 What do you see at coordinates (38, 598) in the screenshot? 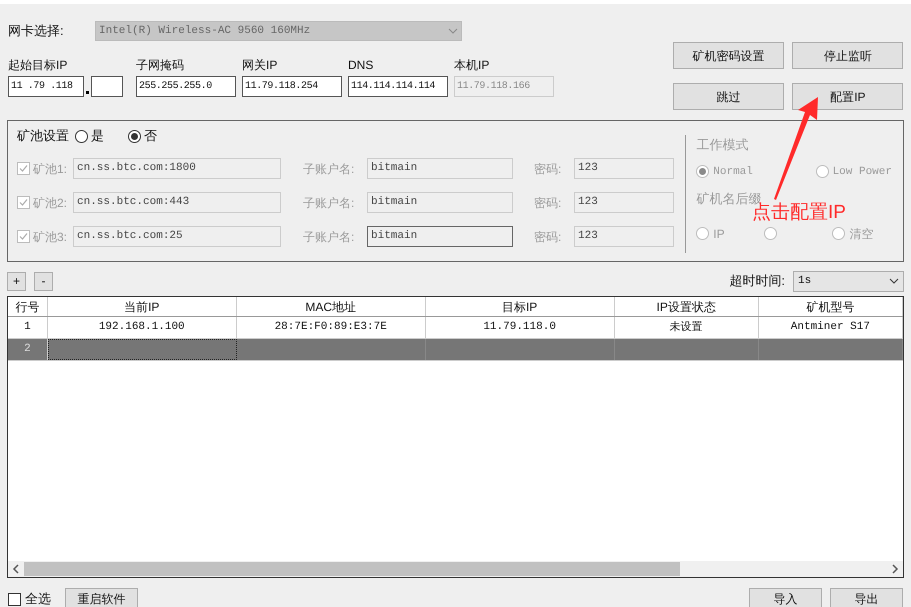
I see `select-all-label: 全选` at bounding box center [38, 598].